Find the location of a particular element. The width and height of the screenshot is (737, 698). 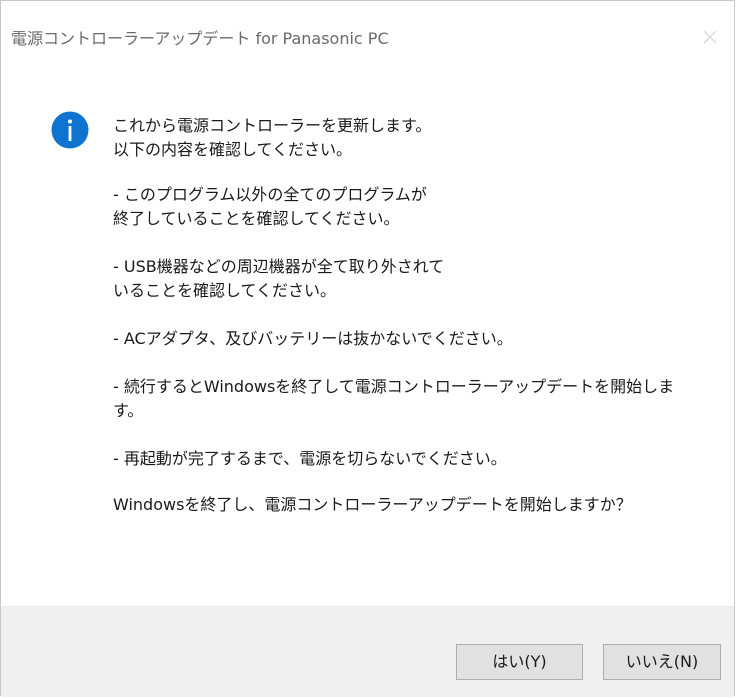

message-item-do-not-power-off: - 再起動が完了するまで、電源を切らないでください。 is located at coordinates (310, 458).